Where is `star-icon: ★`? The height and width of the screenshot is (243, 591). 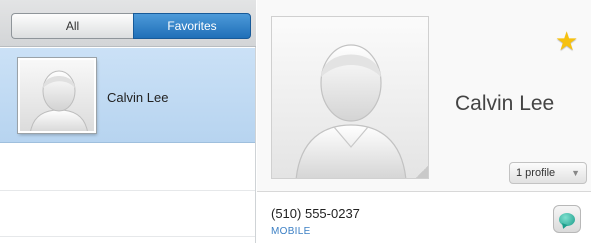
star-icon: ★ is located at coordinates (566, 41).